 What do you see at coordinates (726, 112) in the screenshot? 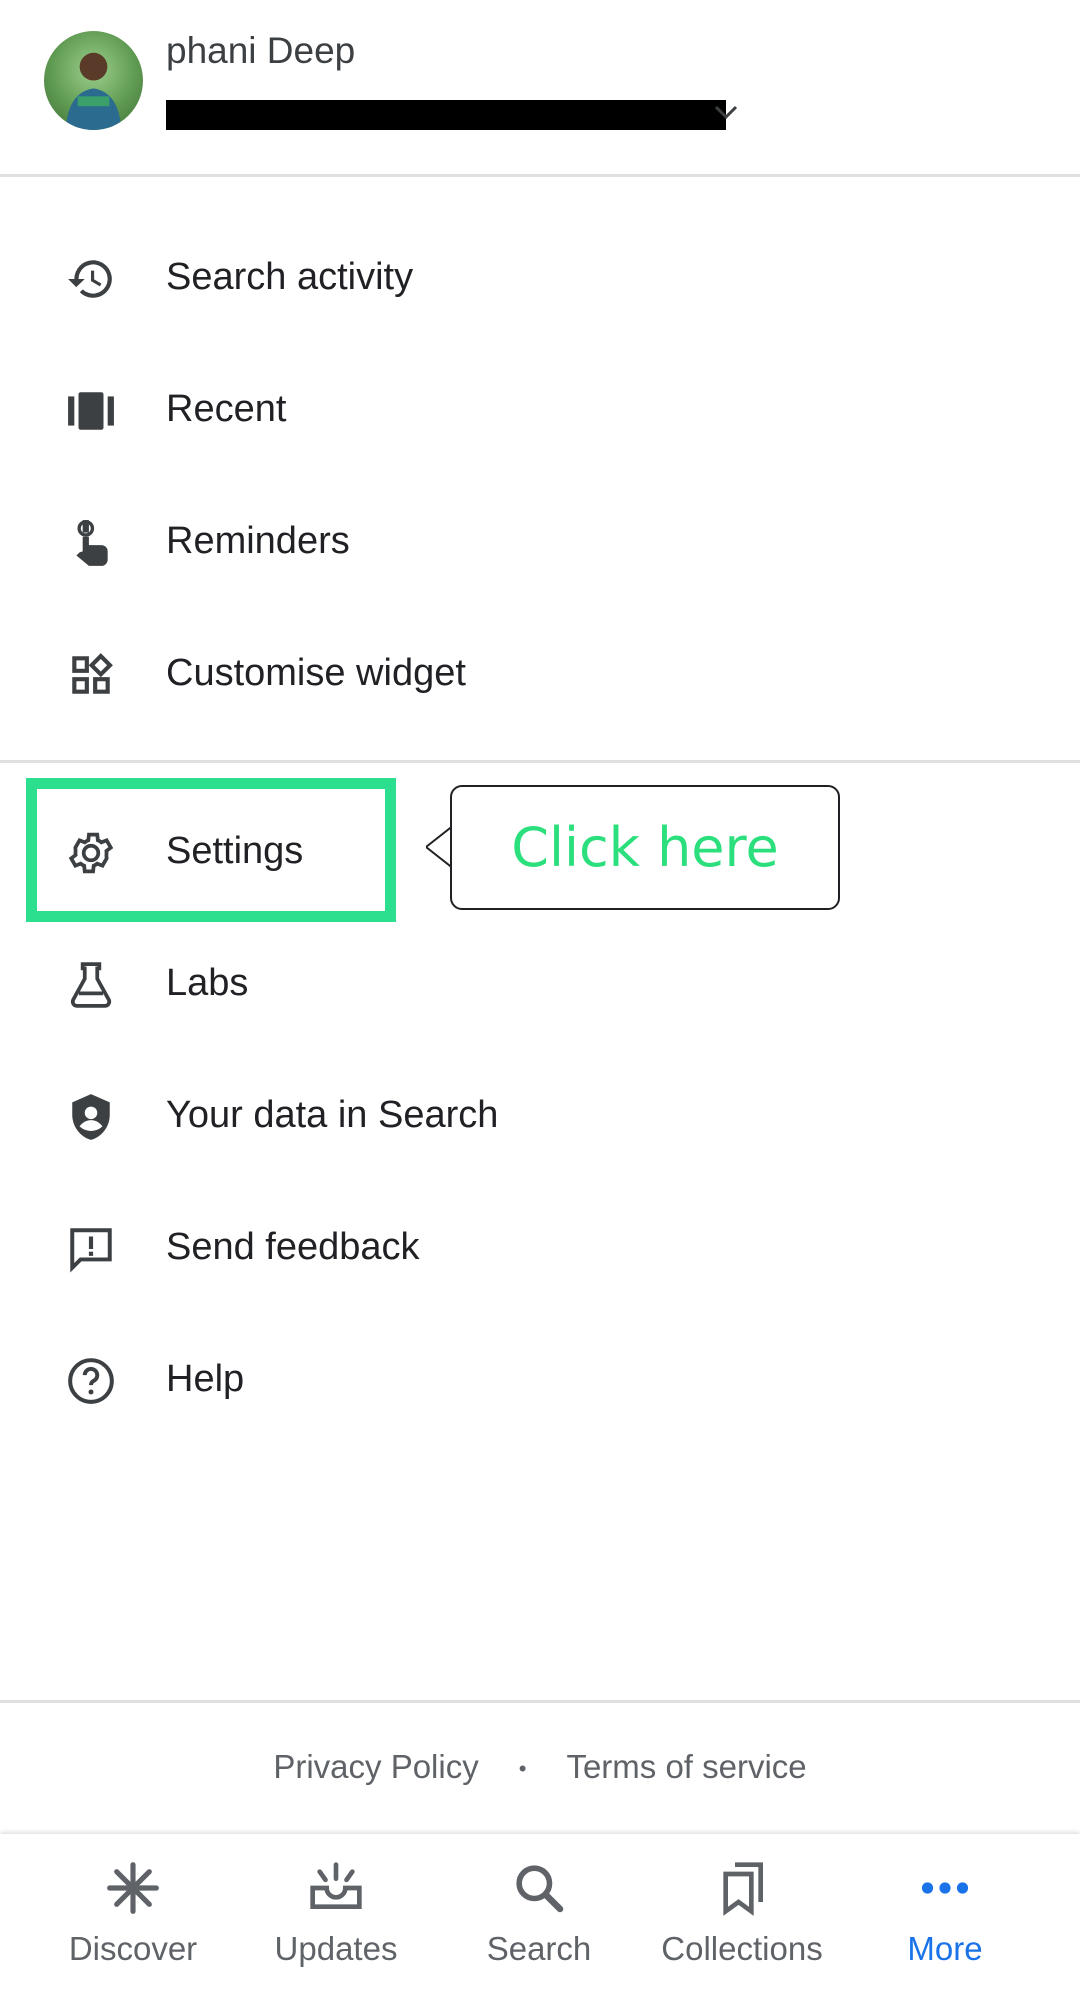
I see `chevron-down-icon` at bounding box center [726, 112].